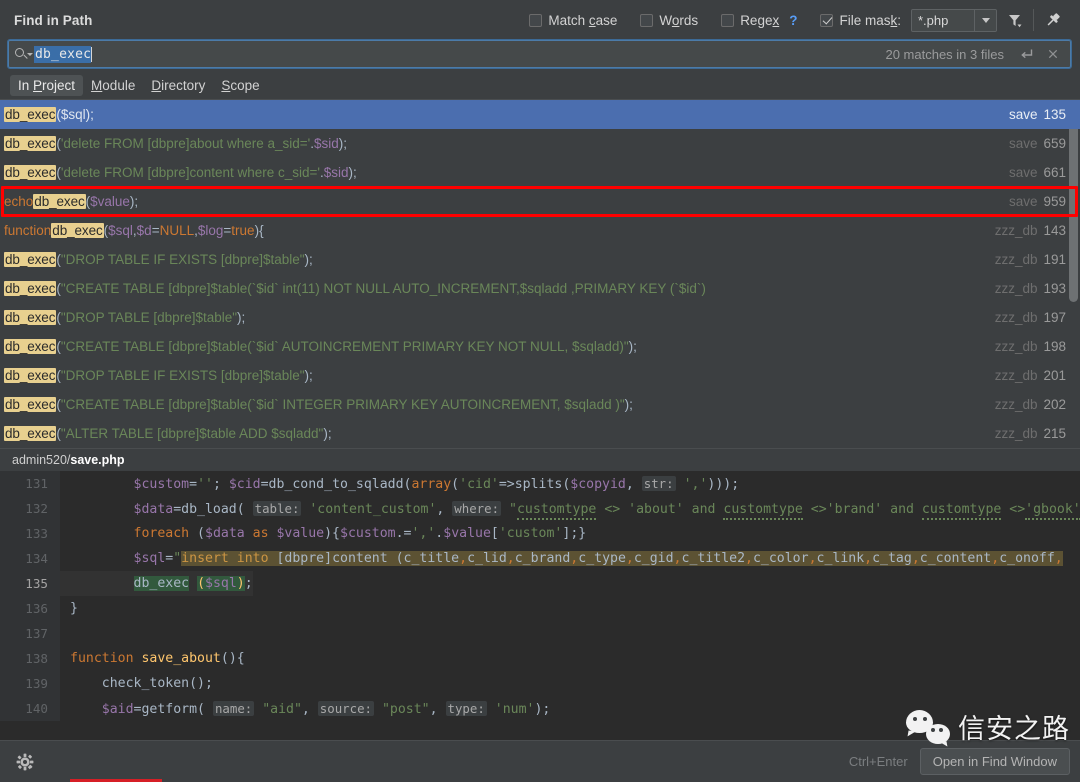  What do you see at coordinates (793, 20) in the screenshot?
I see `regex-help-icon: ?` at bounding box center [793, 20].